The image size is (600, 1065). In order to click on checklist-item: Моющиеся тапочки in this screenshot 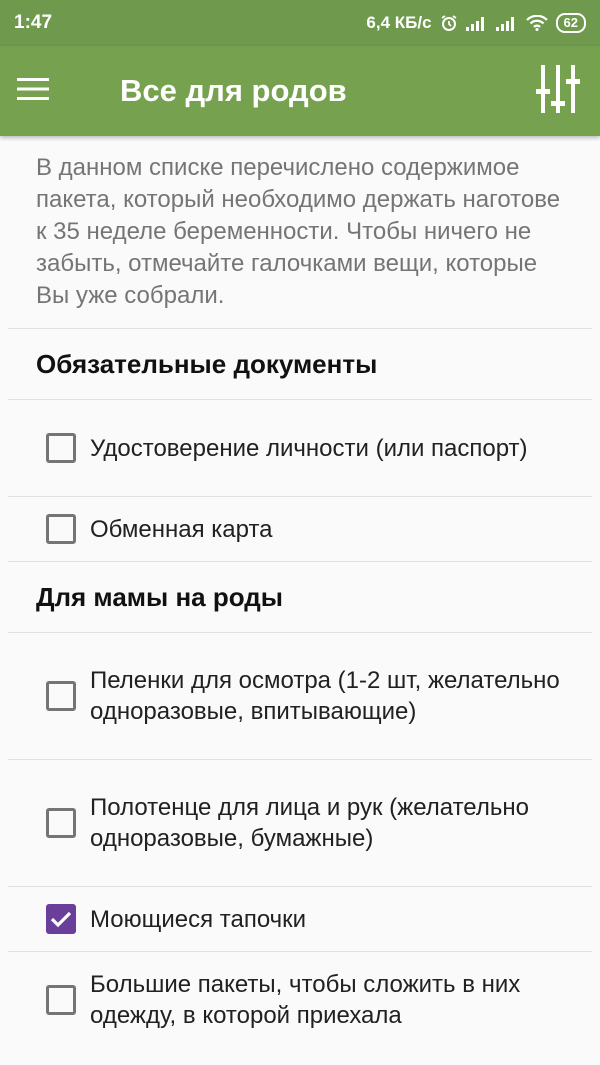, I will do `click(300, 919)`.